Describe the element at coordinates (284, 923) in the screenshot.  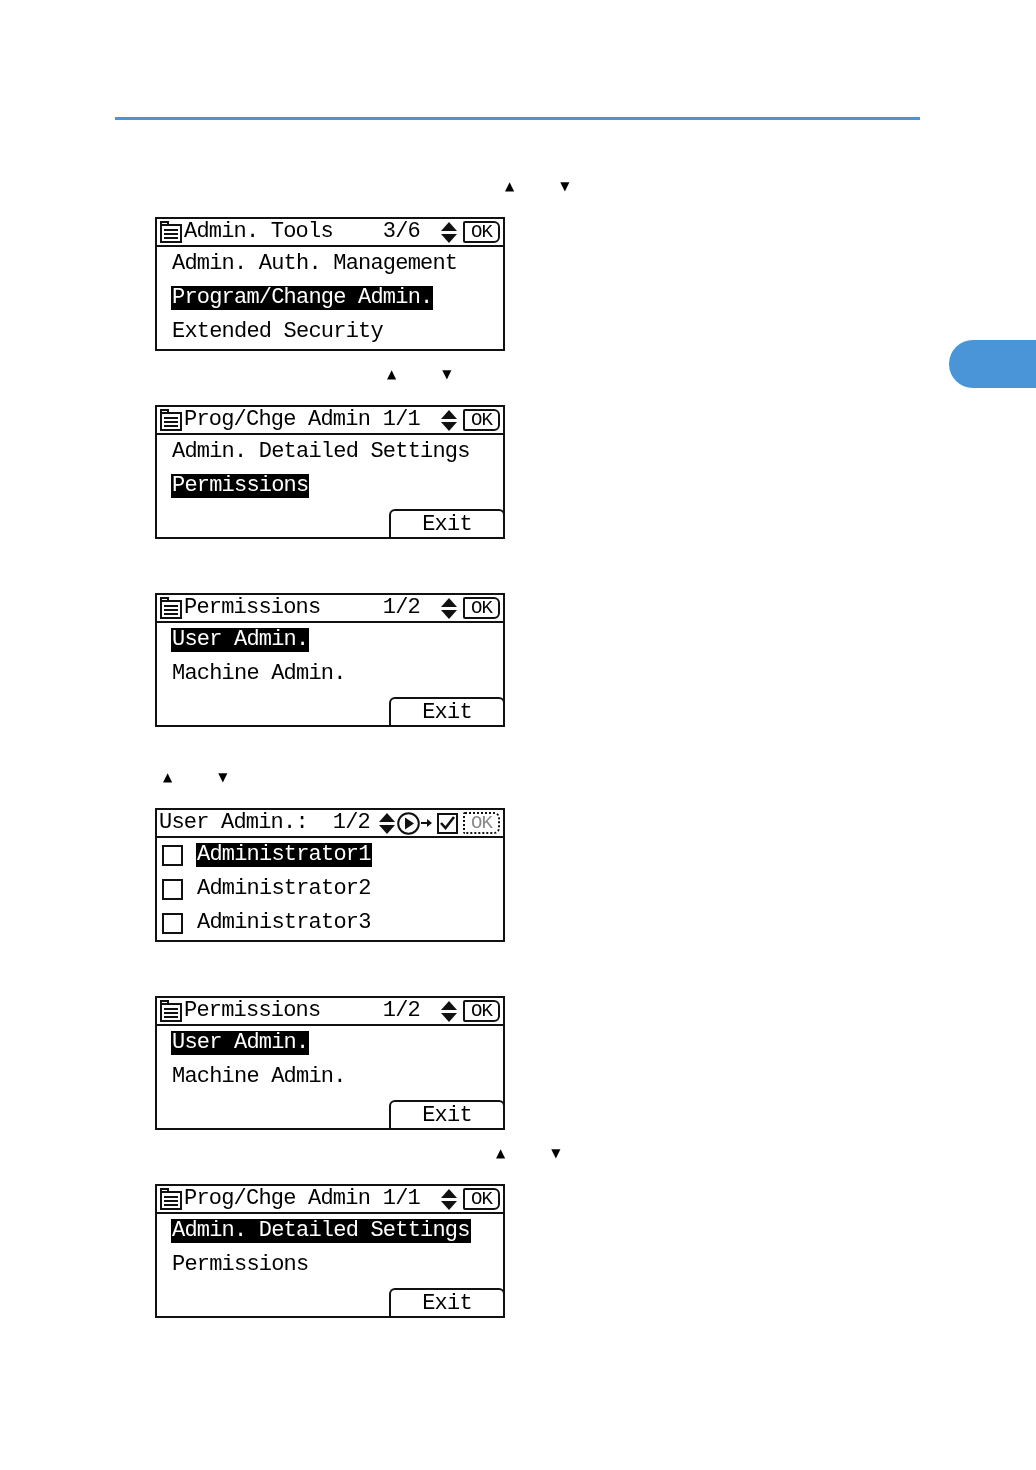
I see `menu-item: Administrator3` at that location.